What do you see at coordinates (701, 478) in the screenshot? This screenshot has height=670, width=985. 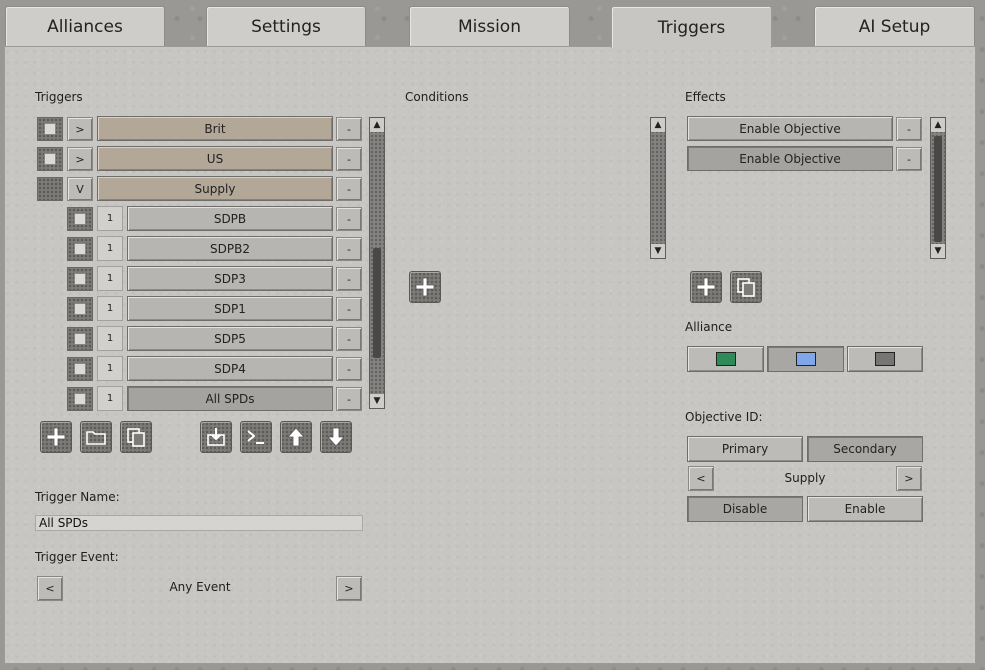 I see `objective-prev-button: <` at bounding box center [701, 478].